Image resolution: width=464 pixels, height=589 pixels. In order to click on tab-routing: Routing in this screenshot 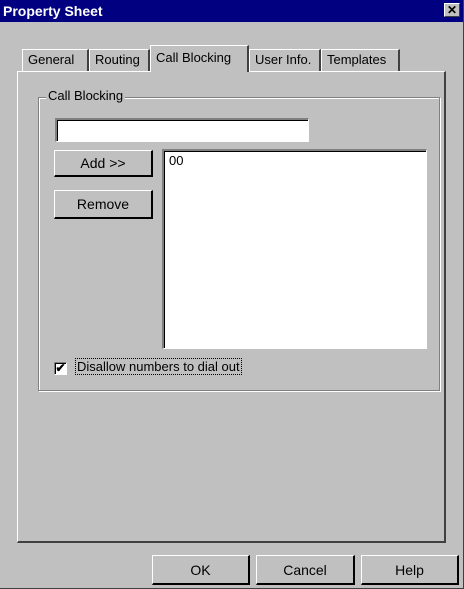, I will do `click(119, 60)`.